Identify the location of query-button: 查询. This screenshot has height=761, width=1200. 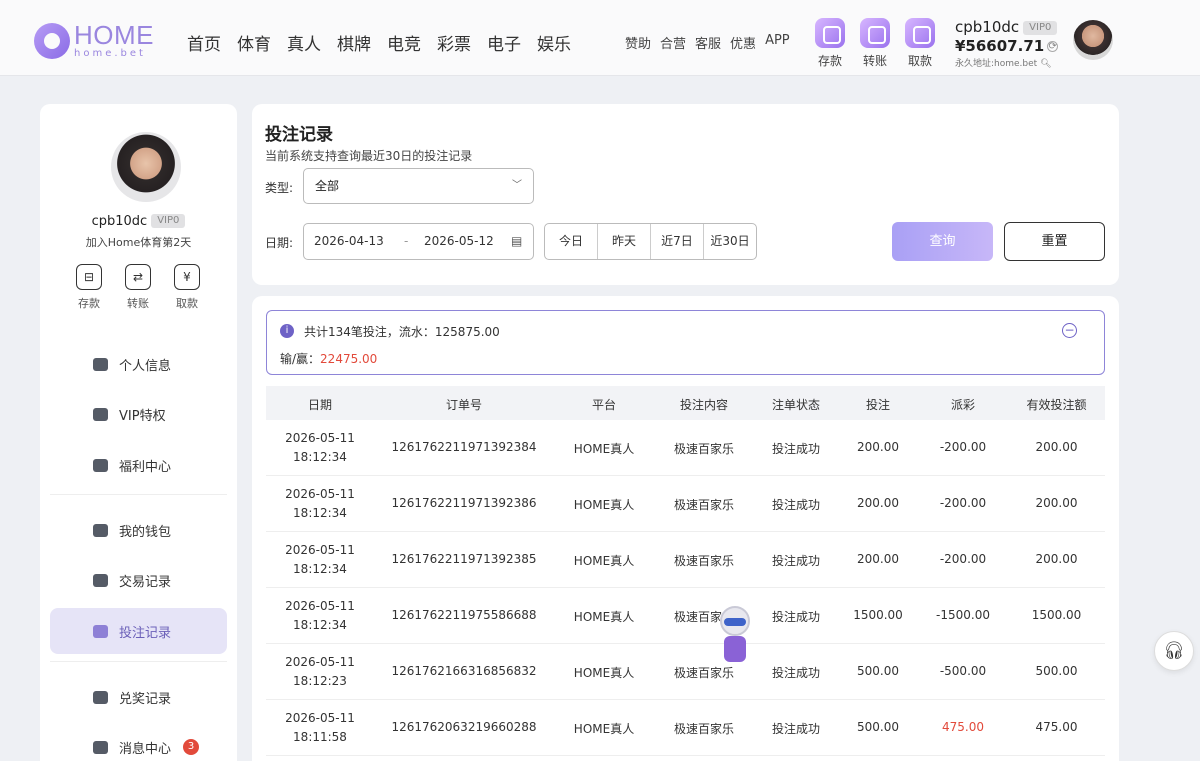
(942, 241).